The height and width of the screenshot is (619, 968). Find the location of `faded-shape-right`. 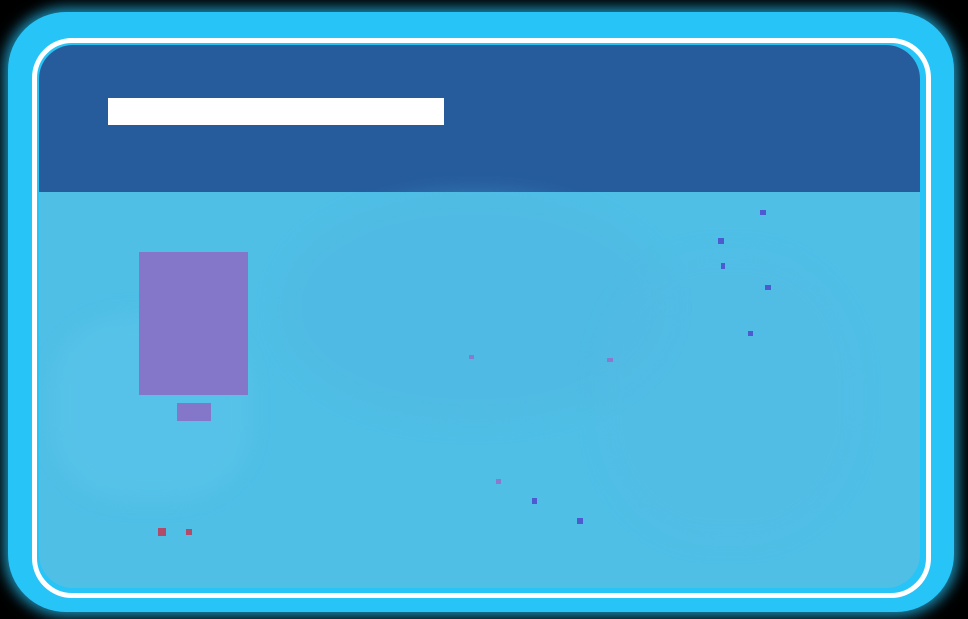

faded-shape-right is located at coordinates (729, 397).